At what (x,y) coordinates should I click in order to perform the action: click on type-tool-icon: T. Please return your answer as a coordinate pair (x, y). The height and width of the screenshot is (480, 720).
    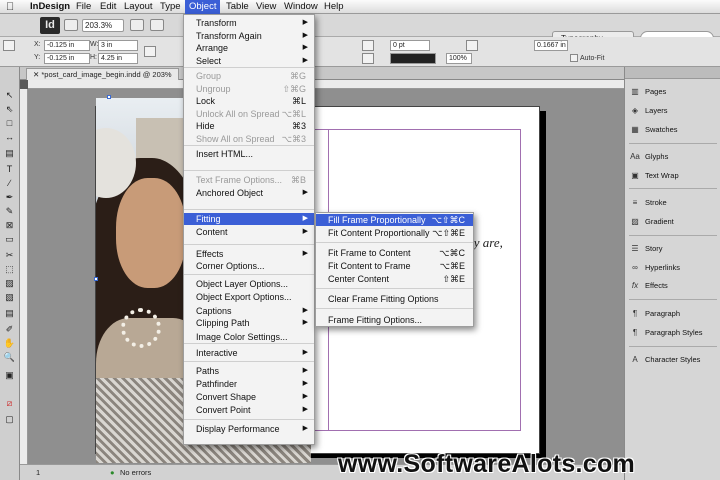
    Looking at the image, I should click on (9, 169).